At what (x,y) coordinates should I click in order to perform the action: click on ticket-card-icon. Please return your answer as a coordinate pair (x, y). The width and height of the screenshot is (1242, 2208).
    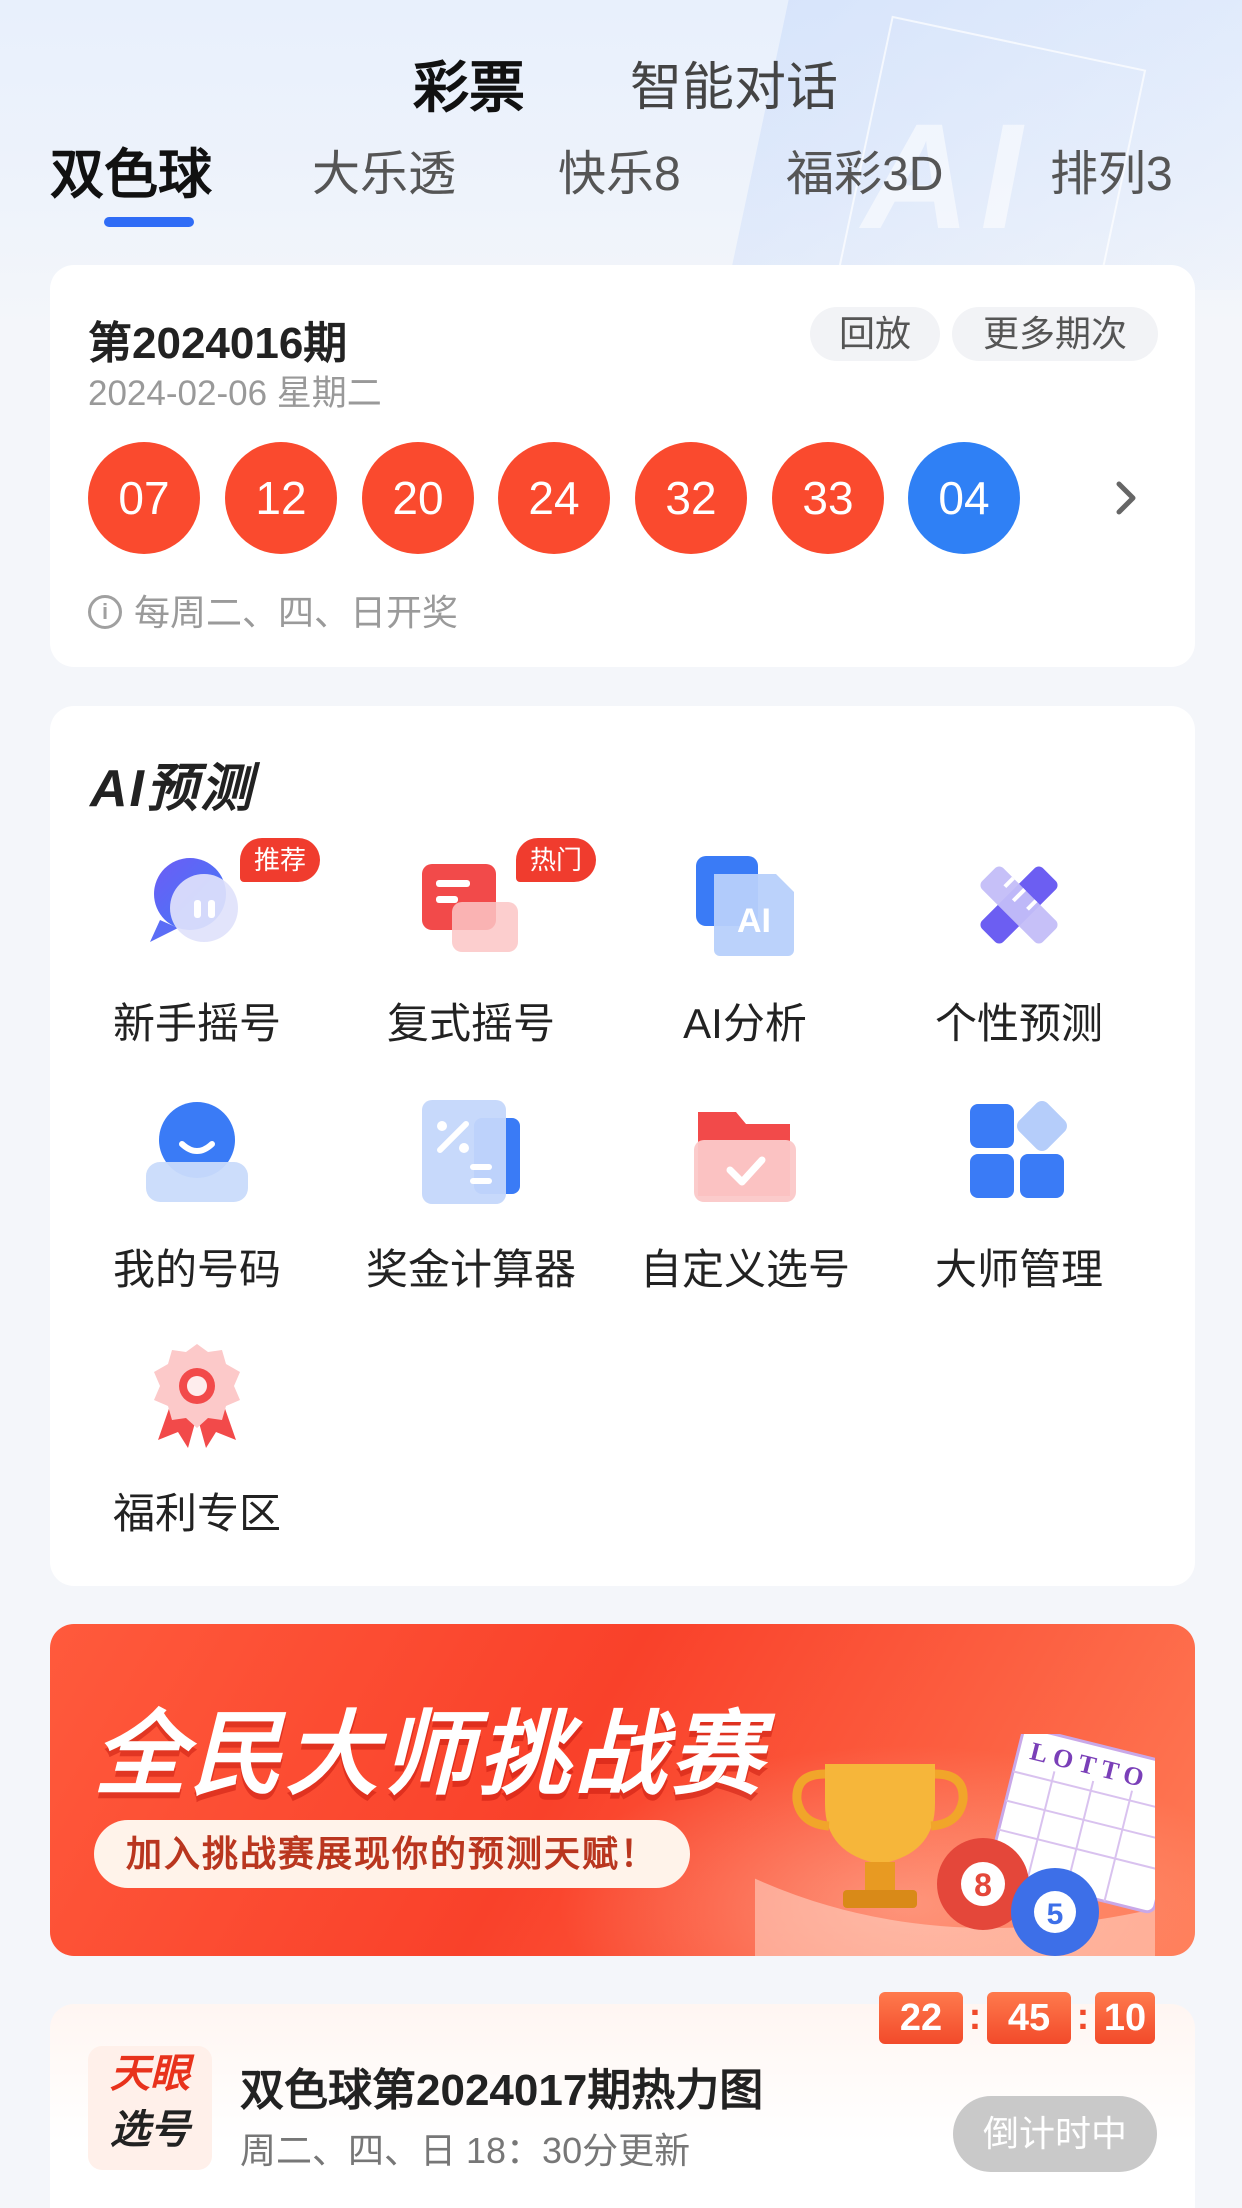
    Looking at the image, I should click on (470, 908).